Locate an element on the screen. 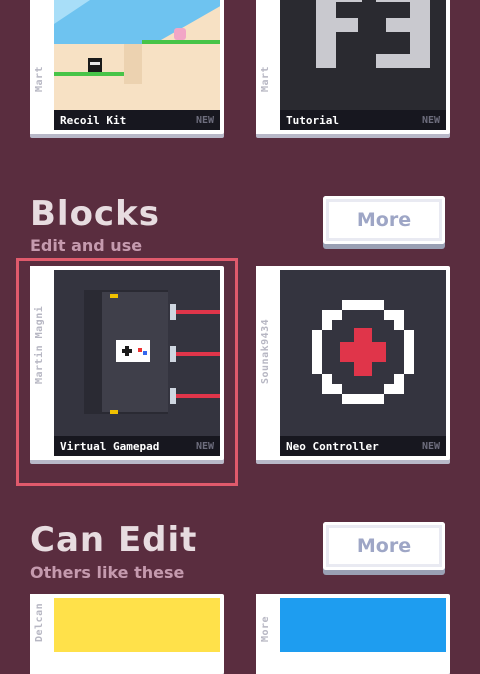 The width and height of the screenshot is (480, 674). more-button-blocks: More is located at coordinates (384, 220).